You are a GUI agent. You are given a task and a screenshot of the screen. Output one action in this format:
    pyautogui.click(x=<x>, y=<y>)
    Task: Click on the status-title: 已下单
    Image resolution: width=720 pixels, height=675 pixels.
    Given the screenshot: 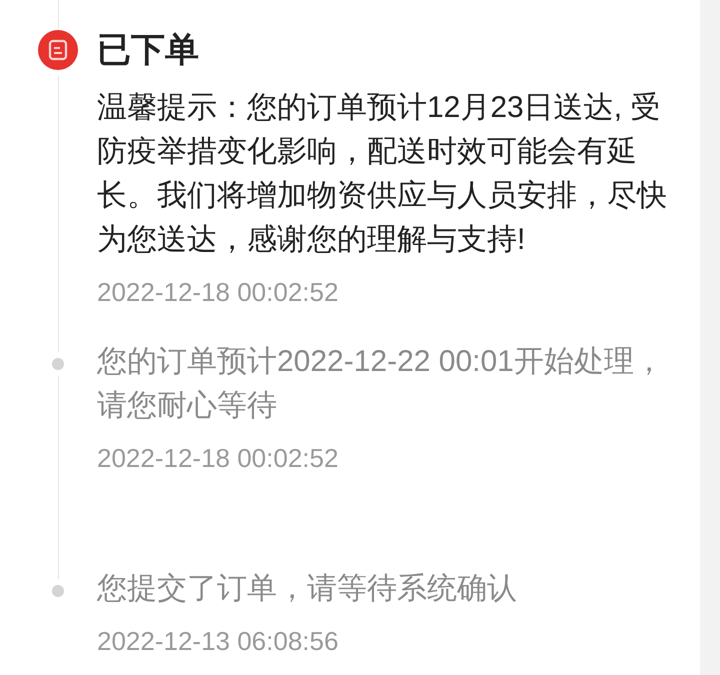 What is the action you would take?
    pyautogui.click(x=148, y=50)
    